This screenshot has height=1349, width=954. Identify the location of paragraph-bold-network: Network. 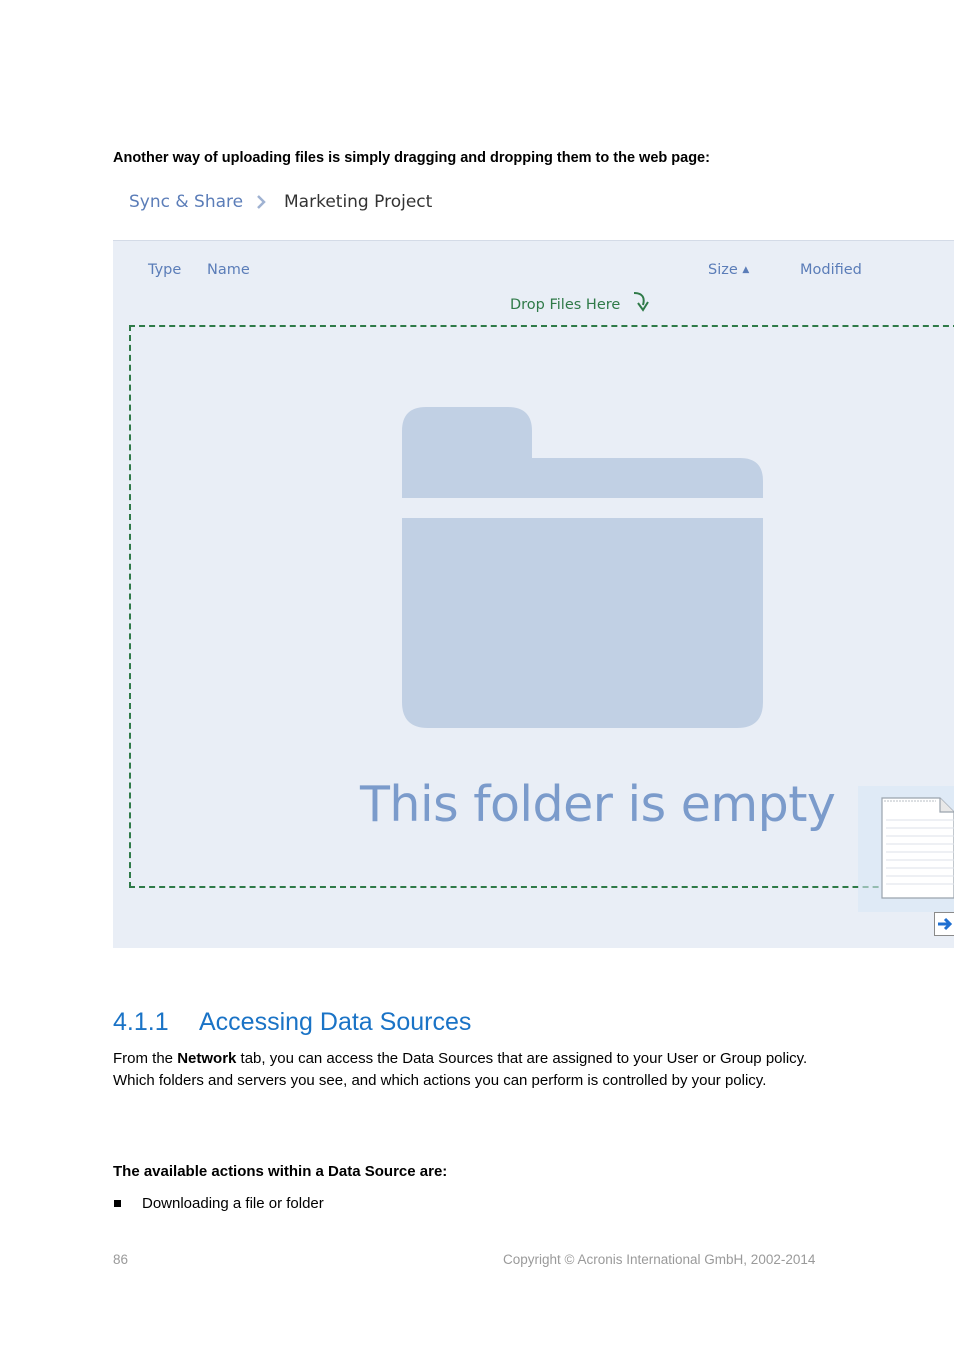
(207, 1058).